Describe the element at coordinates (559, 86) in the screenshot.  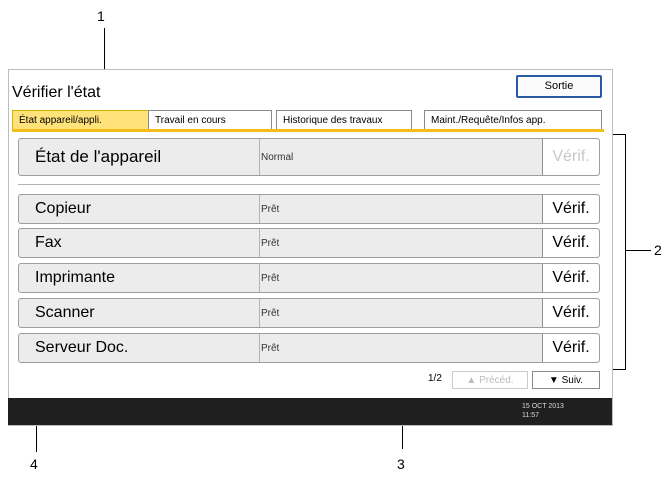
I see `exit-button: Sortie` at that location.